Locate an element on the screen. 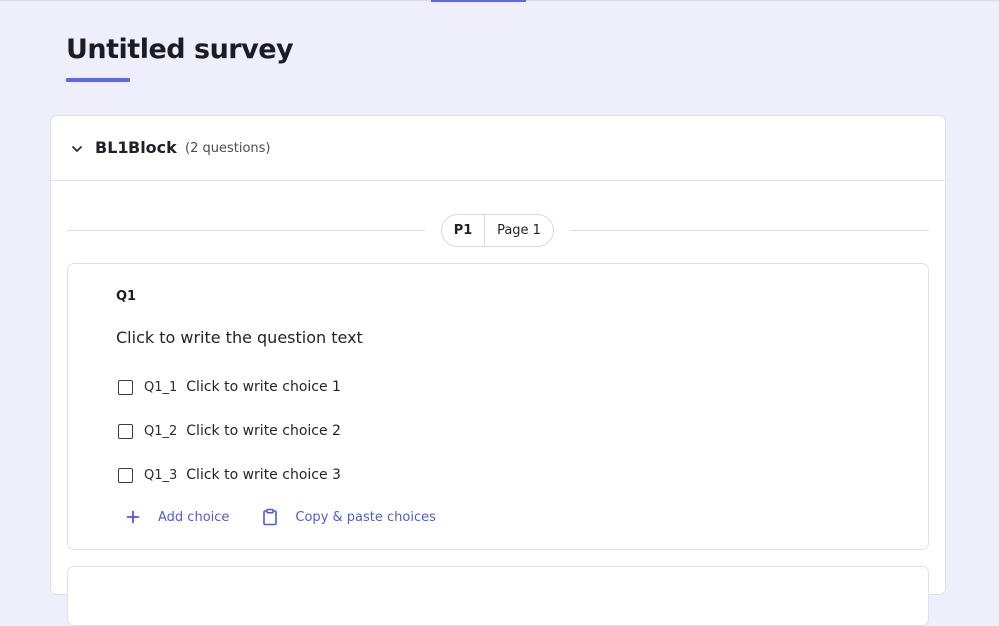  block-header: BL1 Block (2 questions) is located at coordinates (498, 148).